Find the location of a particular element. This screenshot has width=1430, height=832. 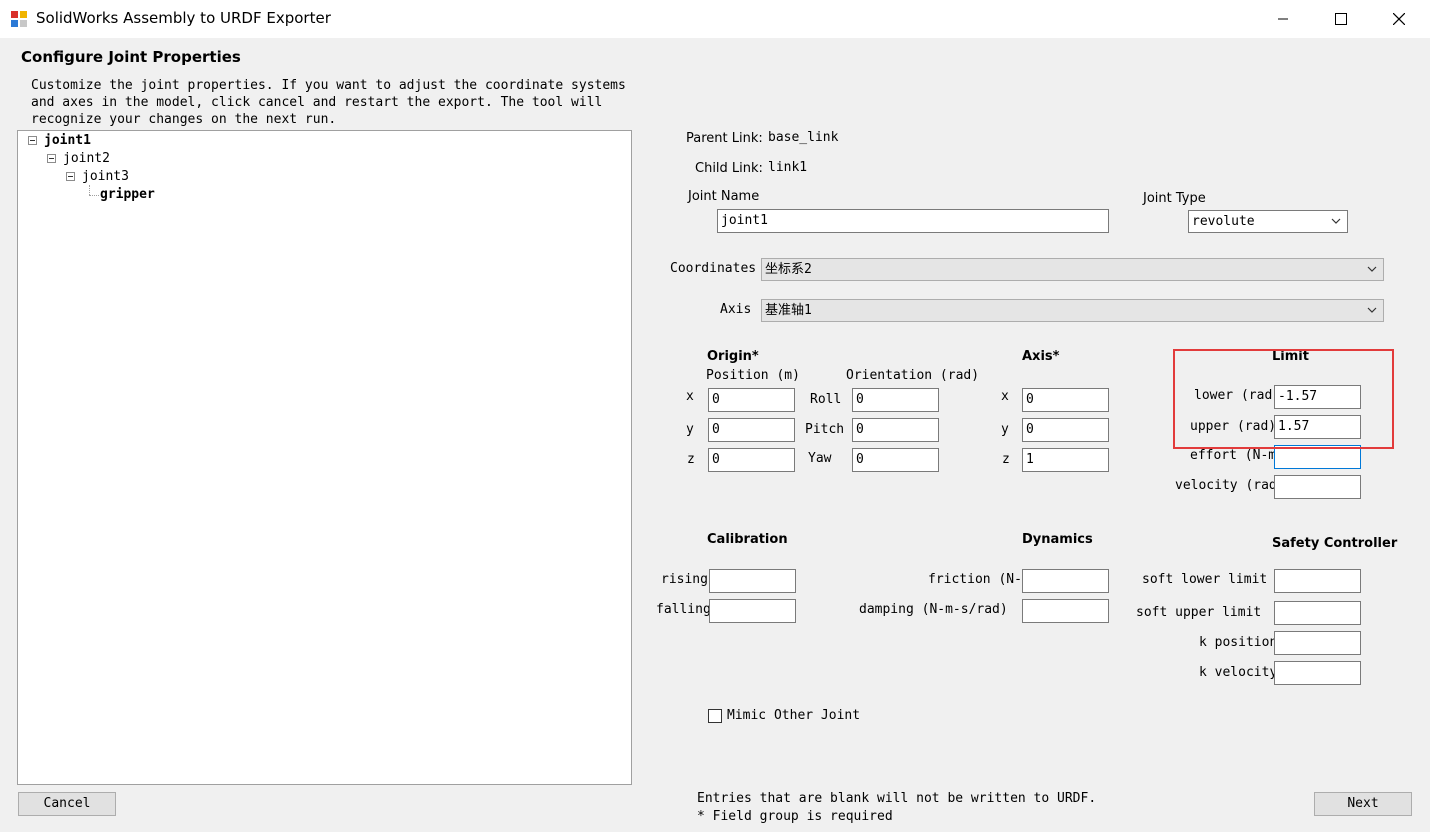

joint-name-input: joint1 is located at coordinates (913, 221).